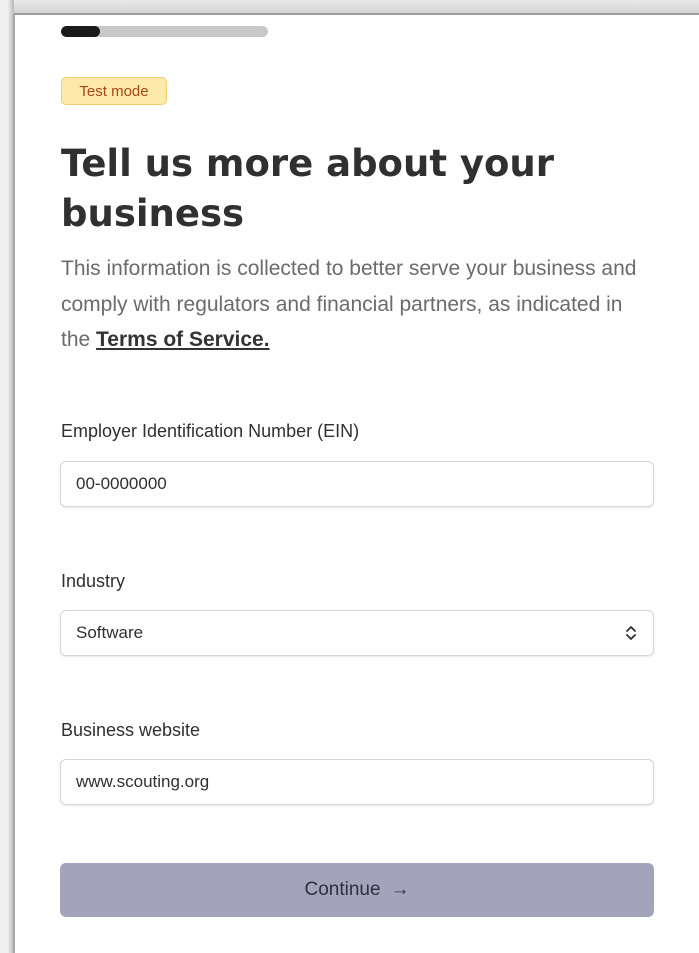  I want to click on industry-selected-value: Software, so click(110, 632).